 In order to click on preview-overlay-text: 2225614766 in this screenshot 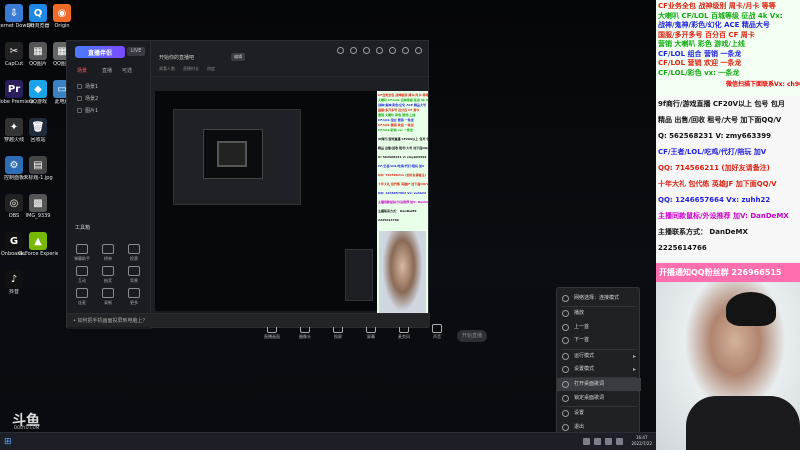, I will do `click(388, 220)`.